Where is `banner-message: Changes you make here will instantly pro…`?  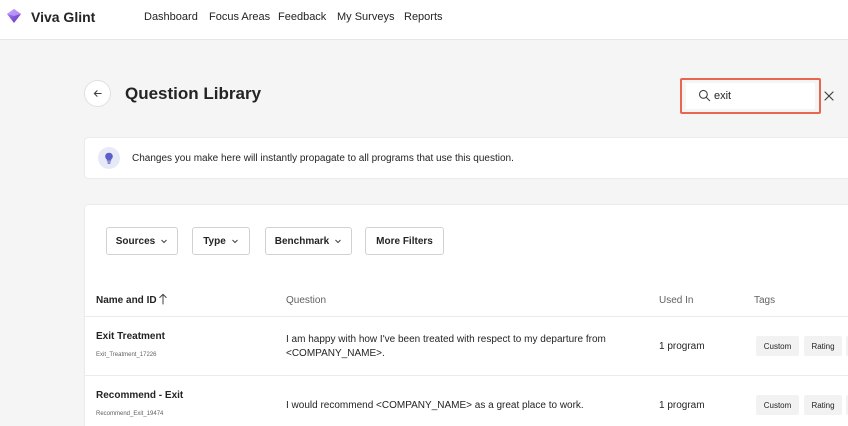
banner-message: Changes you make here will instantly pro… is located at coordinates (323, 158).